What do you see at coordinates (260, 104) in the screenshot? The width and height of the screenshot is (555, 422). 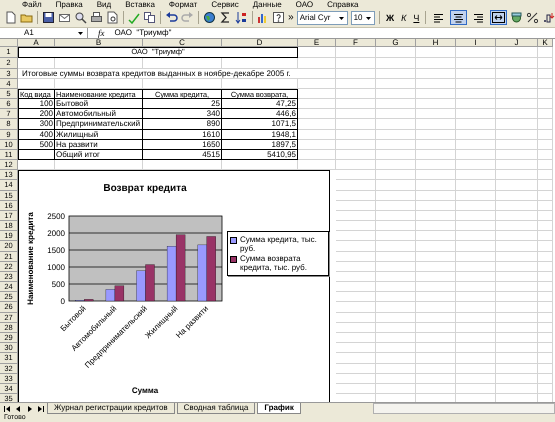 I see `table-cell: 47,25` at bounding box center [260, 104].